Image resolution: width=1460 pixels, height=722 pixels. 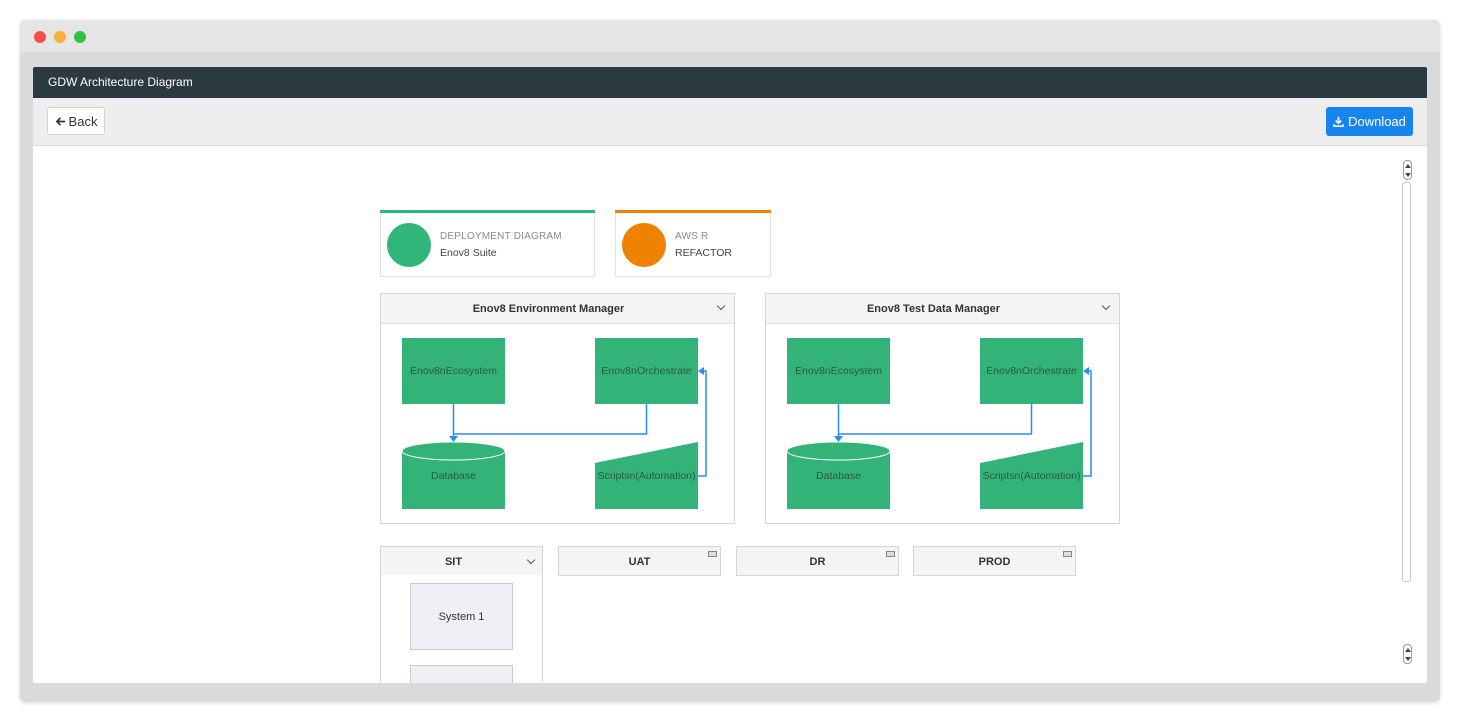 What do you see at coordinates (1407, 170) in the screenshot?
I see `scroll-up-down-control-top` at bounding box center [1407, 170].